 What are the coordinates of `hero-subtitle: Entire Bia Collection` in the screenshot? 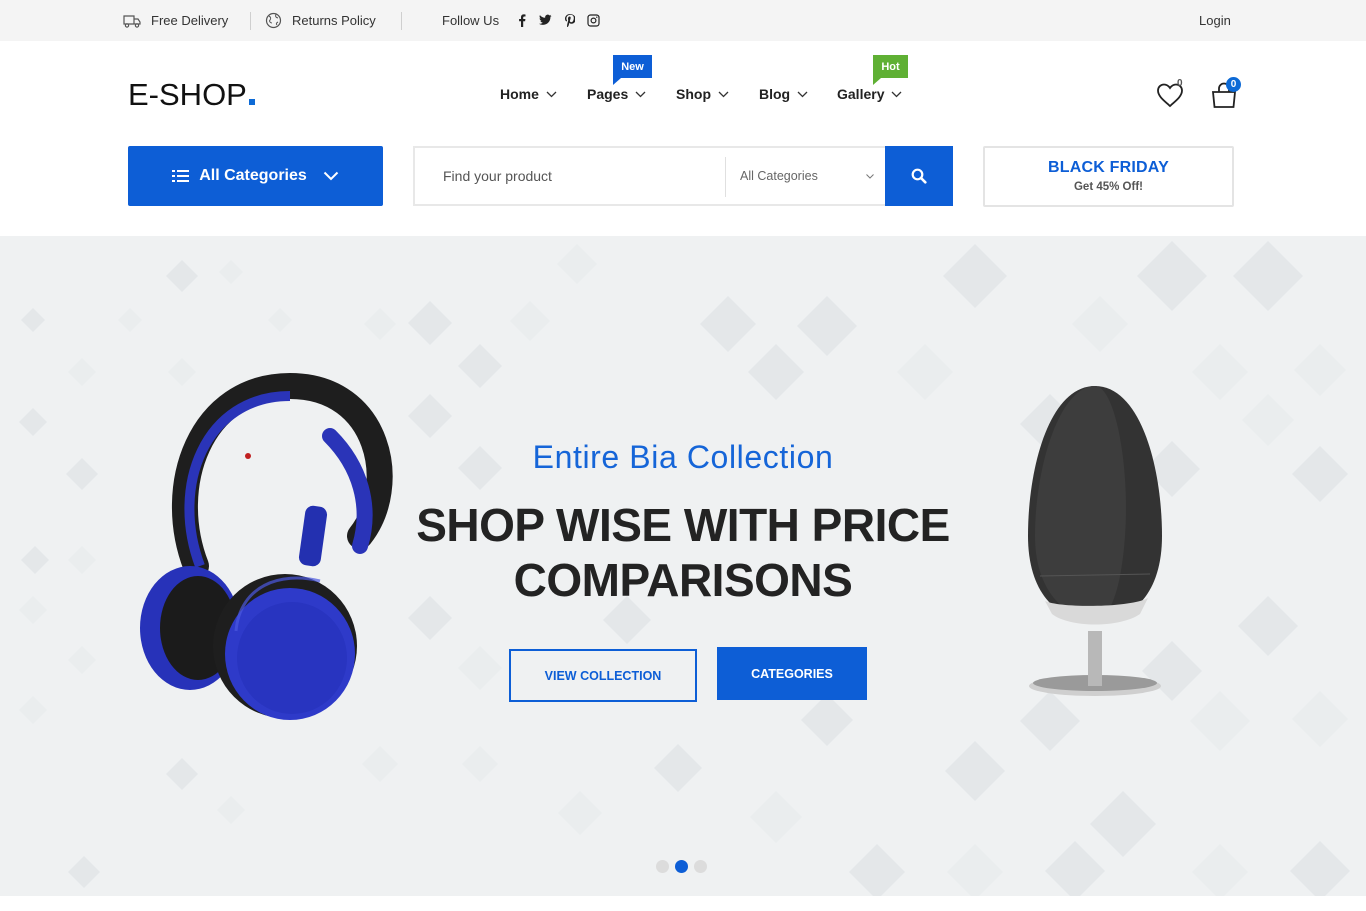 It's located at (683, 457).